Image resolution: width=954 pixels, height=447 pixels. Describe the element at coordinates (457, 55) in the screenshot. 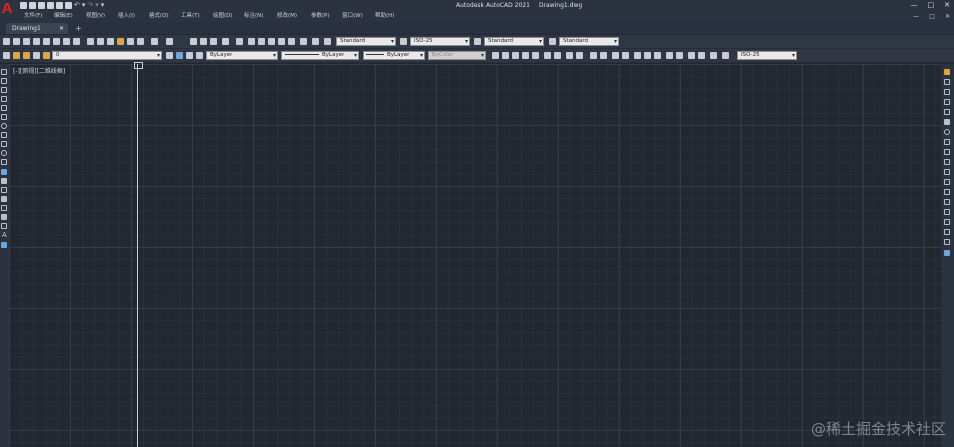

I see `plot-style-select: ByColor` at that location.